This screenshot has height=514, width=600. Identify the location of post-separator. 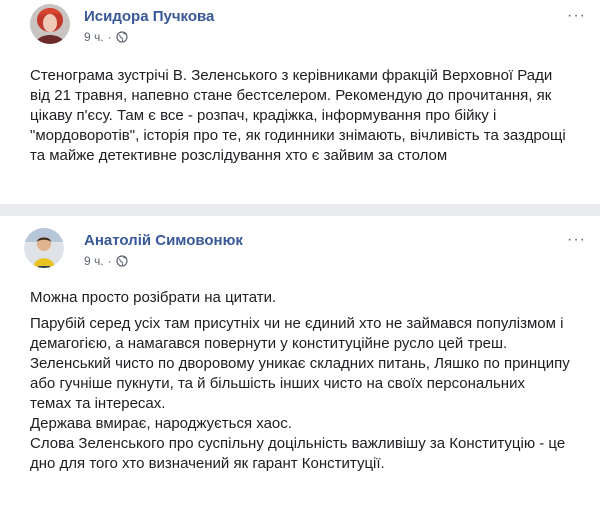
(300, 210).